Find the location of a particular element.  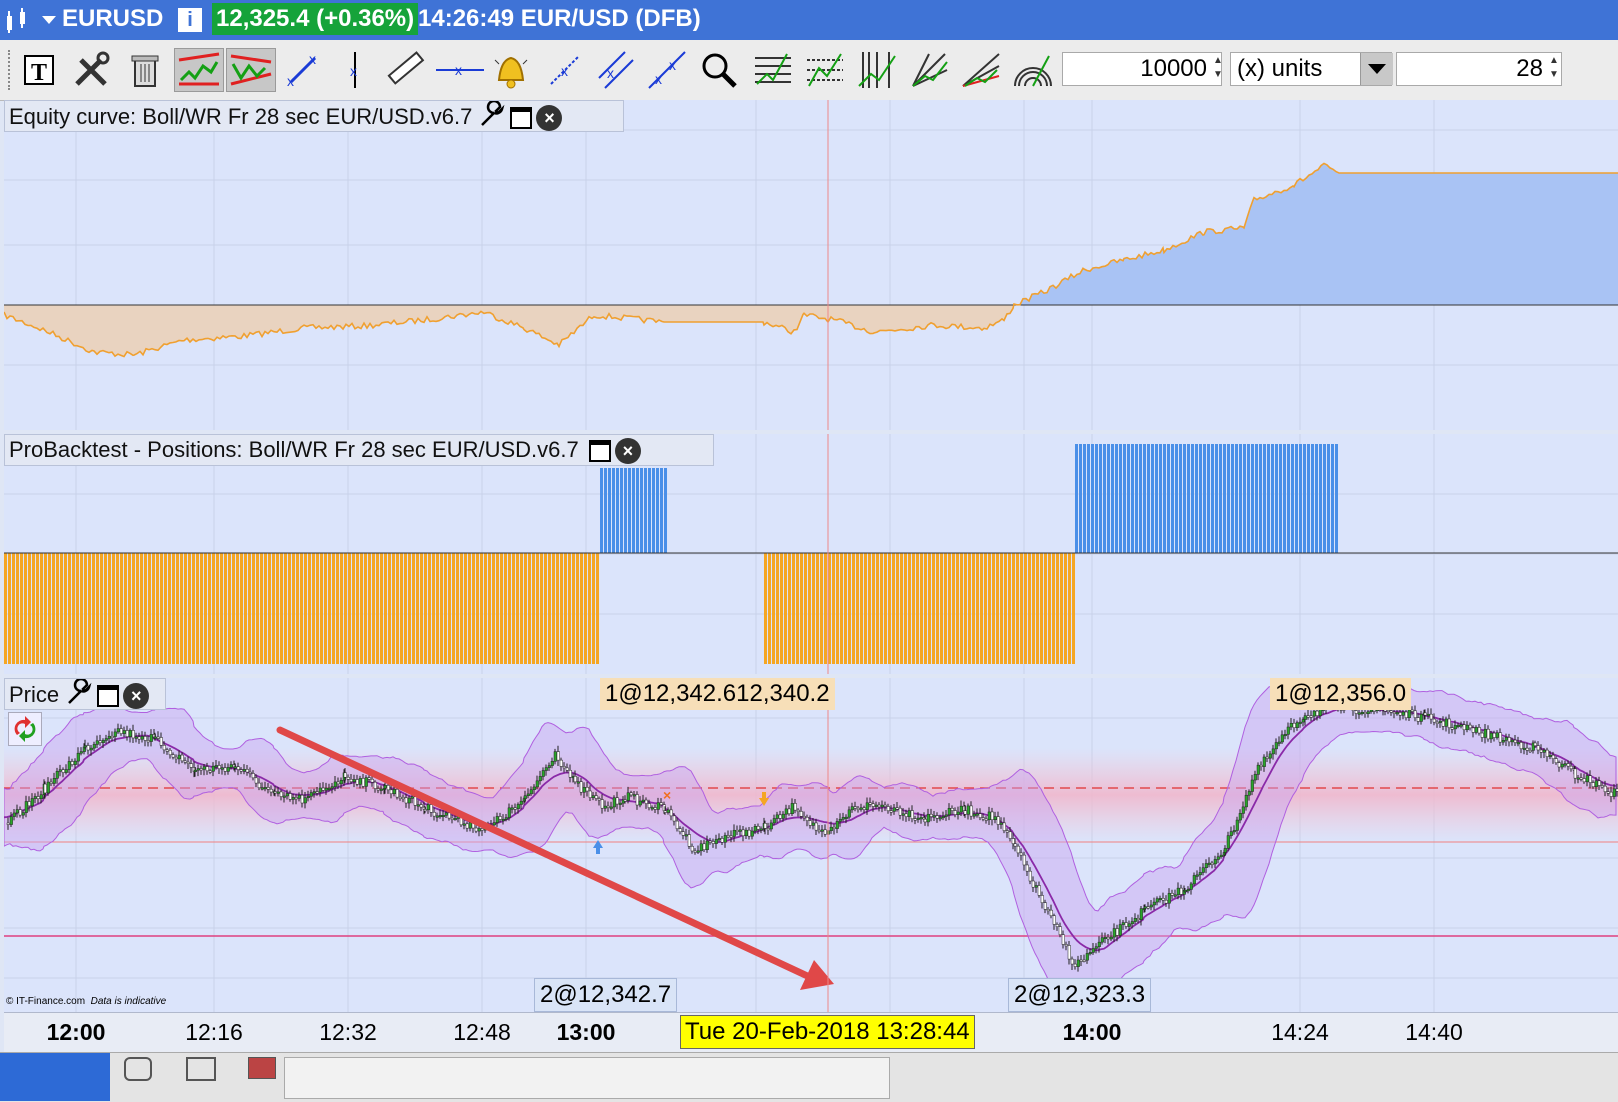

text-tool-icon: T is located at coordinates (39, 70).